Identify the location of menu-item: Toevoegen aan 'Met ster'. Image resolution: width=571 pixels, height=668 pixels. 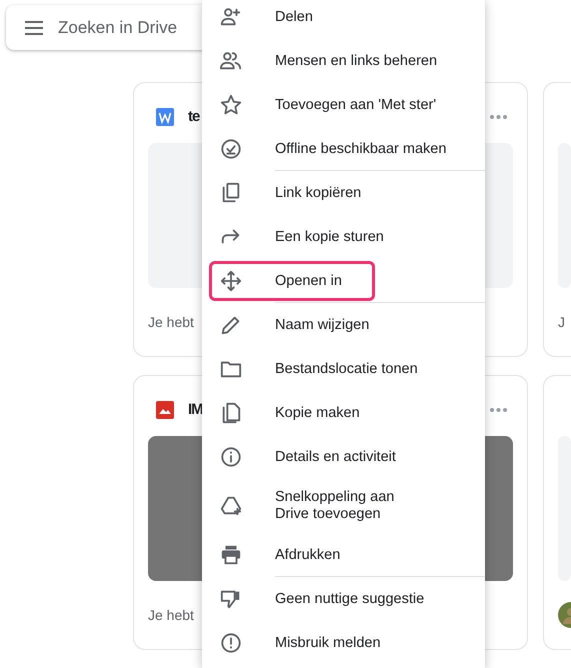
(343, 105).